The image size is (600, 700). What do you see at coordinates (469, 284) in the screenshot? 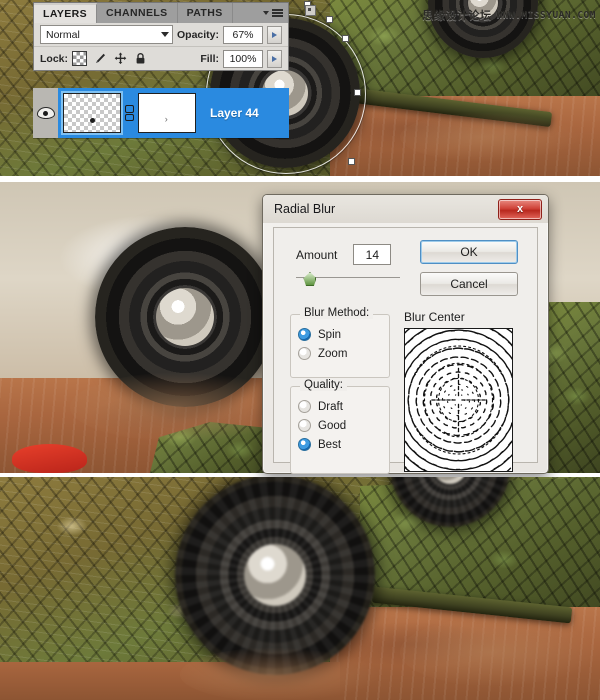
I see `cancel-button: Cancel` at bounding box center [469, 284].